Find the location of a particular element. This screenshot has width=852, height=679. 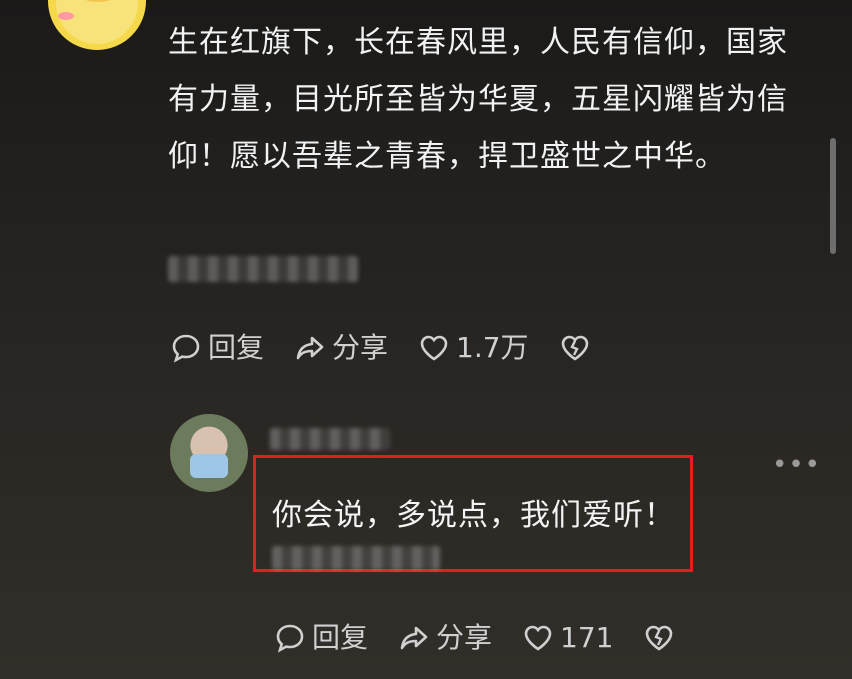

reply-actions: 回复 分享 171 is located at coordinates (492, 638).